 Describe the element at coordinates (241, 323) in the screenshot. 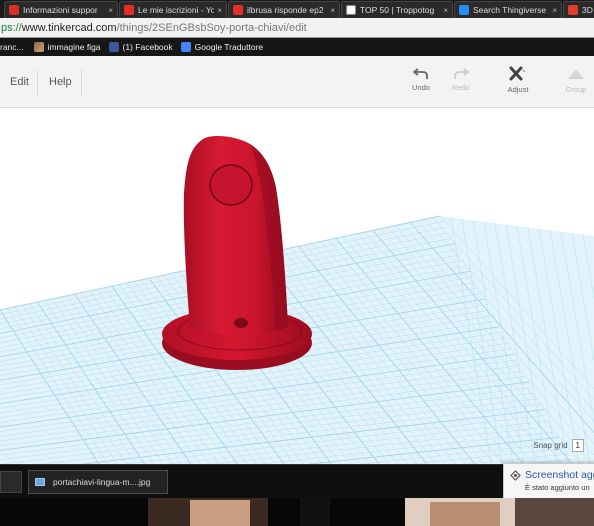

I see `model-notch` at that location.